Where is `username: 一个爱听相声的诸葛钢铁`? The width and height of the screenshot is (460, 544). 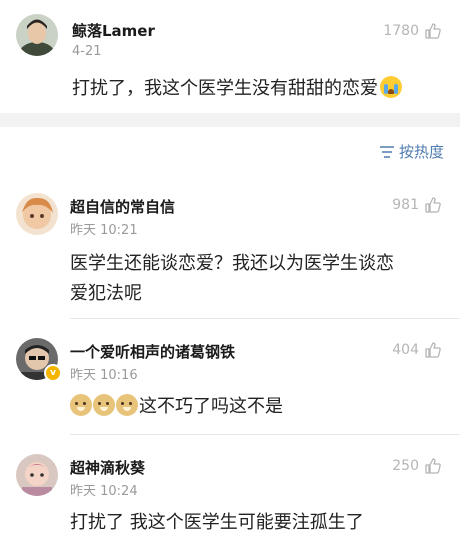
username: 一个爱听相声的诸葛钢铁 is located at coordinates (152, 351).